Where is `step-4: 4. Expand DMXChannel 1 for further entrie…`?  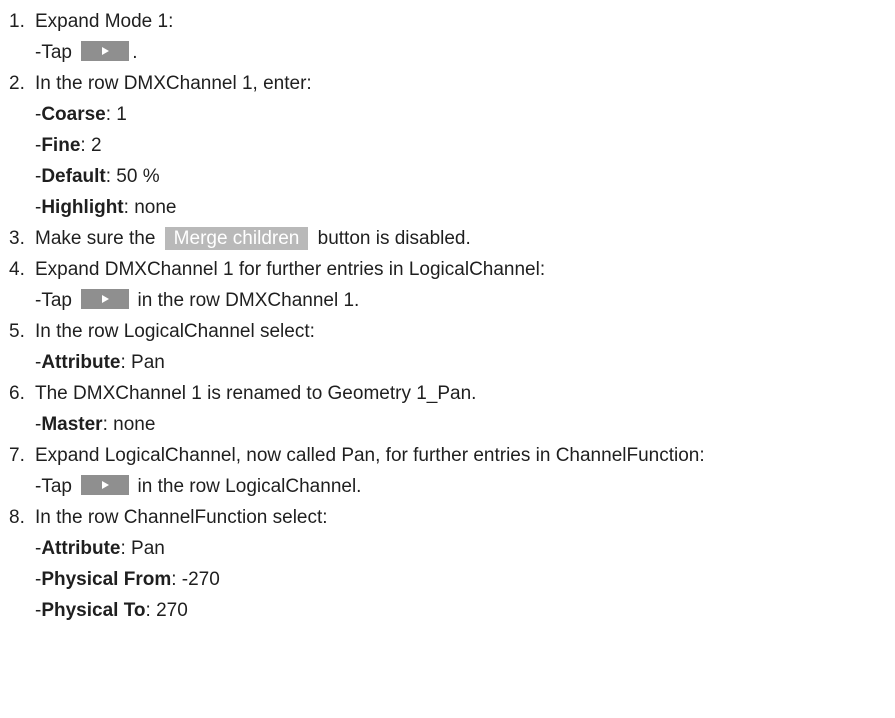
step-4: 4. Expand DMXChannel 1 for further entrie… is located at coordinates (447, 269).